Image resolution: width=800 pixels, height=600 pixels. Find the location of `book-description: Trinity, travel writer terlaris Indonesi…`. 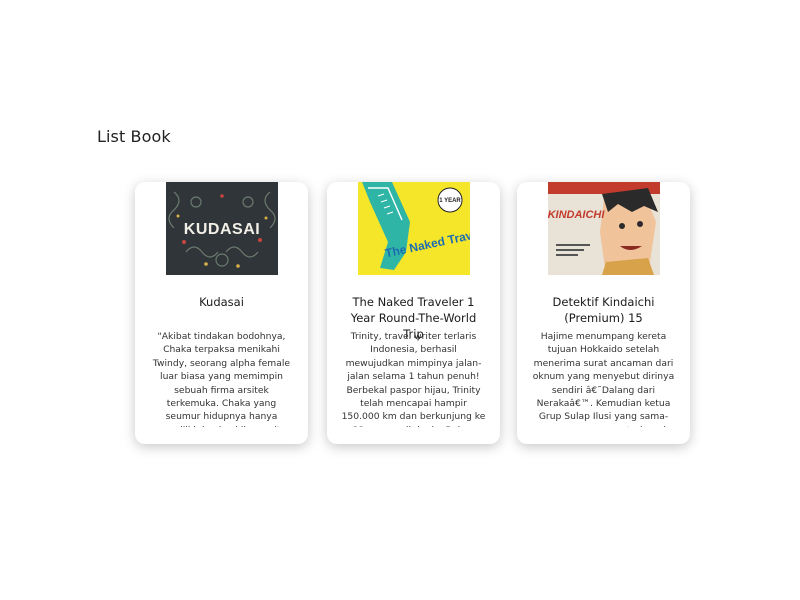

book-description: Trinity, travel writer terlaris Indonesi… is located at coordinates (413, 379).